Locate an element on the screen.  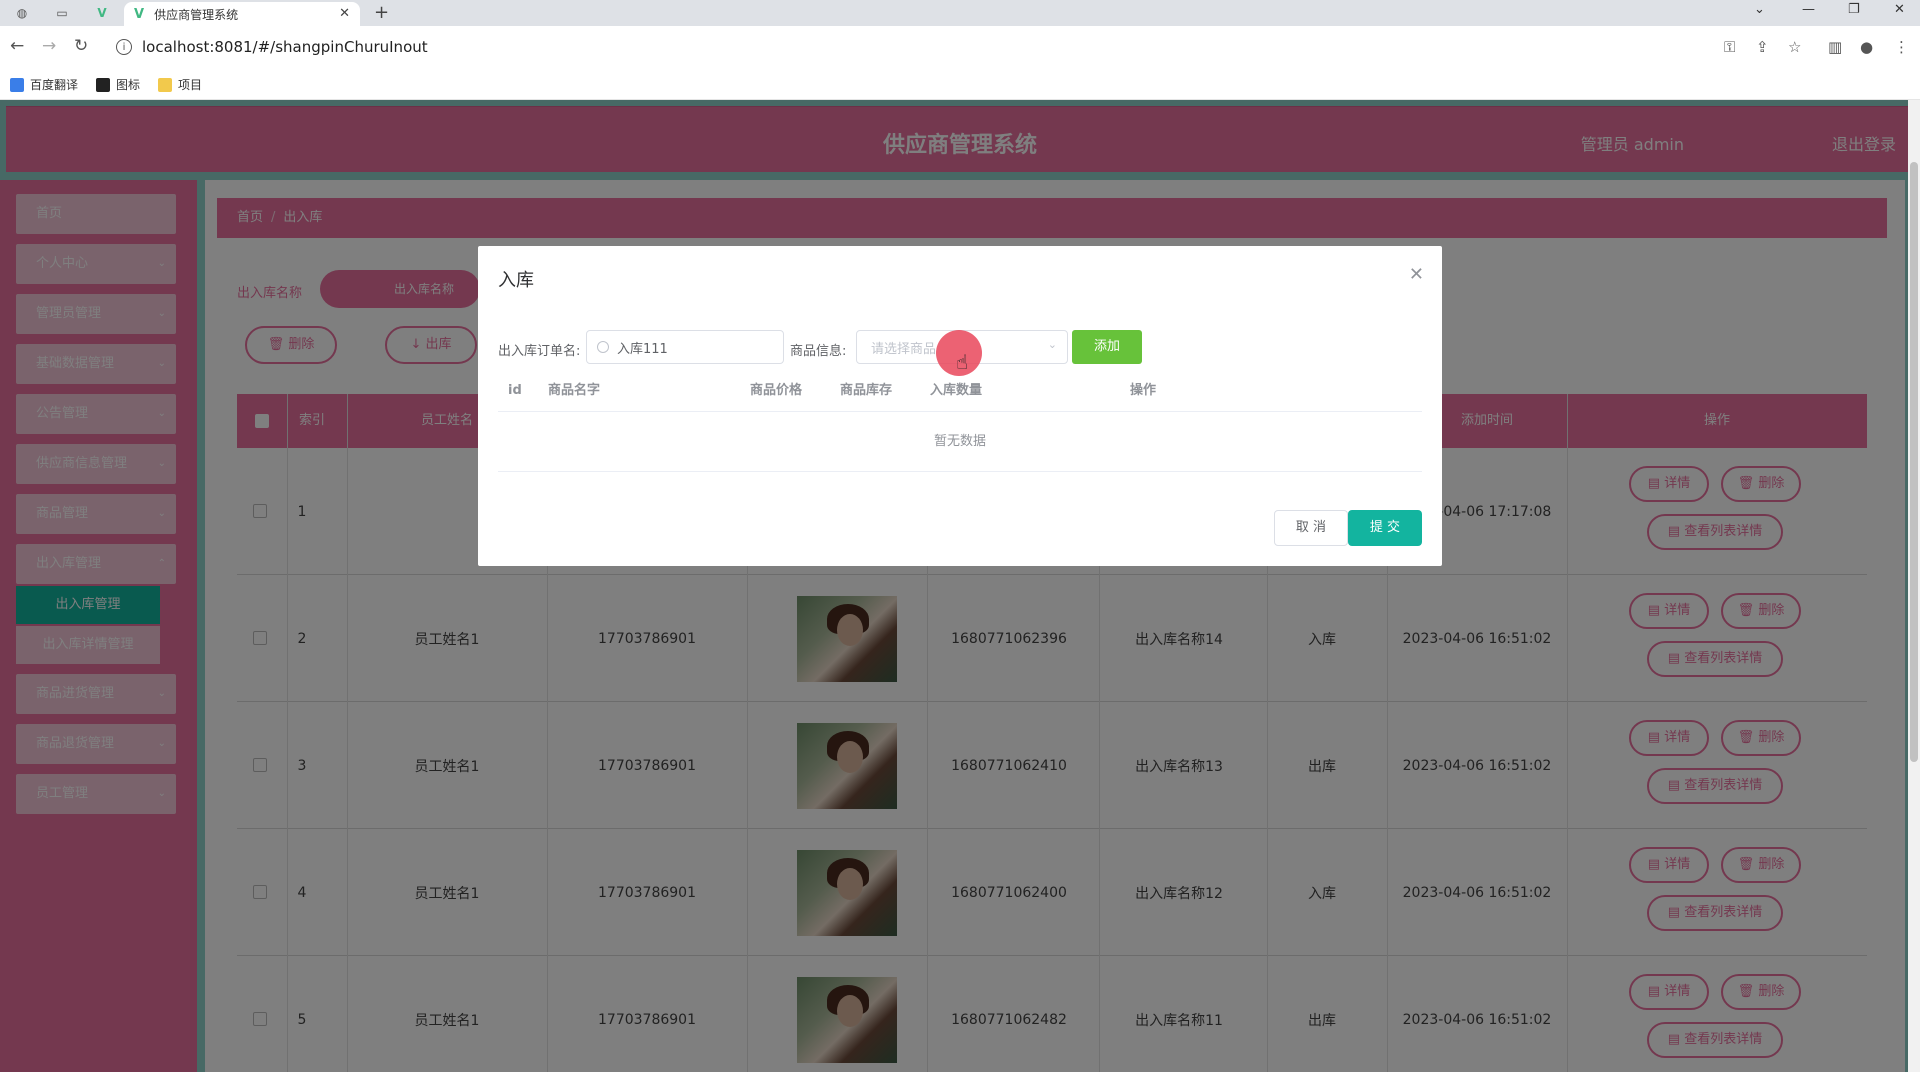
col-price: 商品价格 is located at coordinates (776, 390).